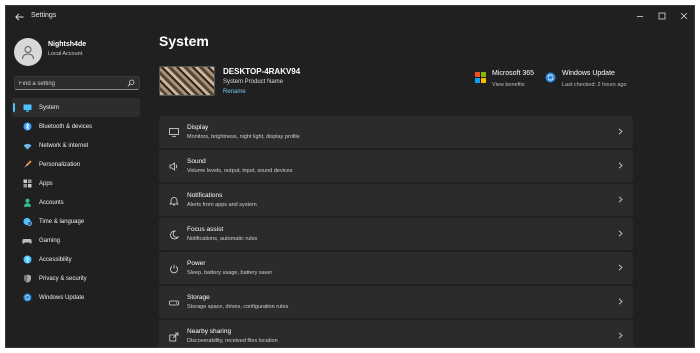 Image resolution: width=700 pixels, height=353 pixels. I want to click on card-subtitle: Notifications, automatic rules, so click(222, 239).